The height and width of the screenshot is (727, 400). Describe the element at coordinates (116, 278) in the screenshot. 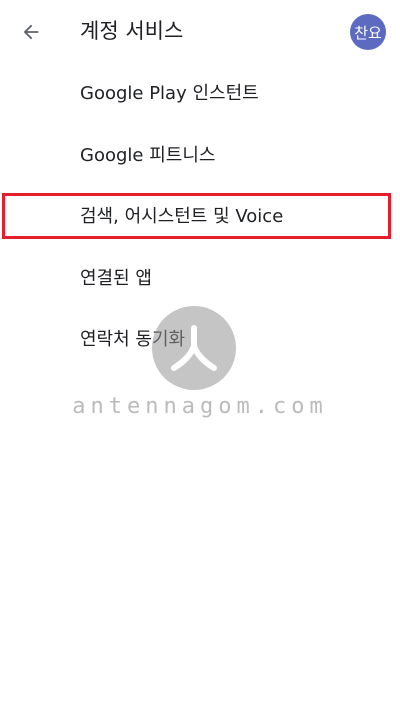

I see `menu-item-label: 연결된 앱` at that location.